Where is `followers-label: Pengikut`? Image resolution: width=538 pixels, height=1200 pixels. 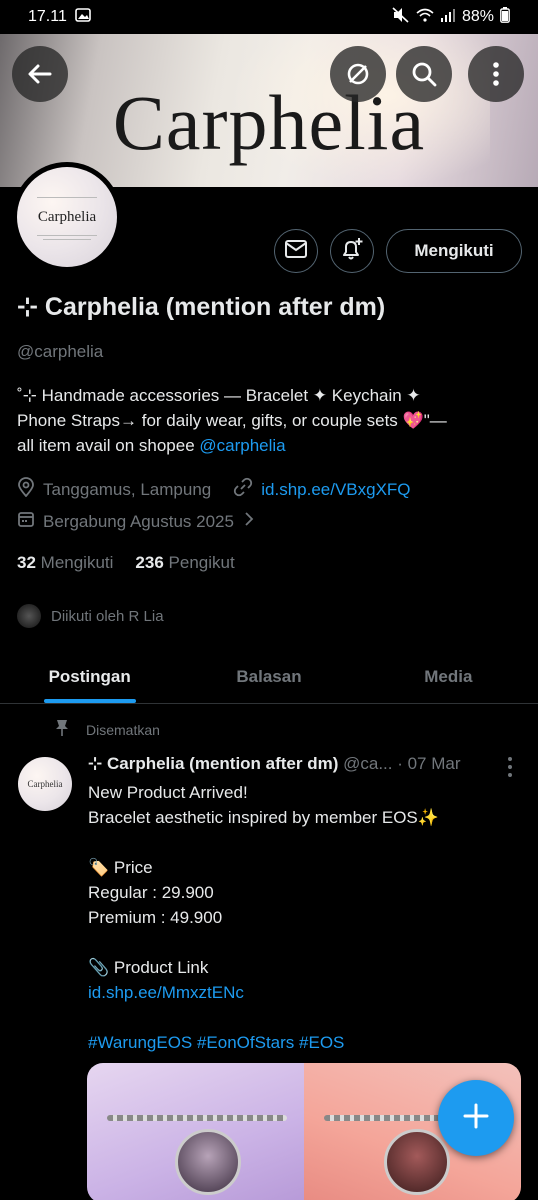 followers-label: Pengikut is located at coordinates (201, 562).